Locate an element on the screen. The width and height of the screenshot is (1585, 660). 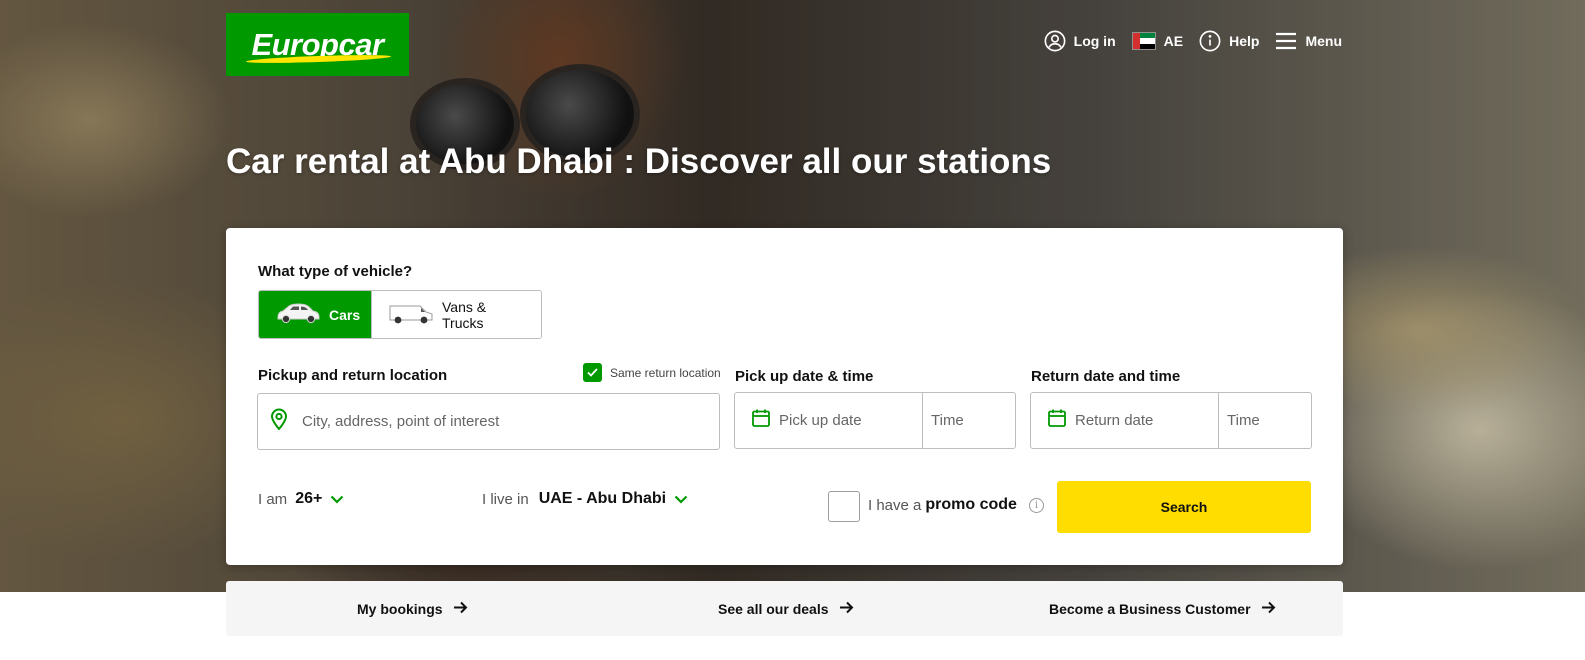
hamburger-icon is located at coordinates (1286, 41).